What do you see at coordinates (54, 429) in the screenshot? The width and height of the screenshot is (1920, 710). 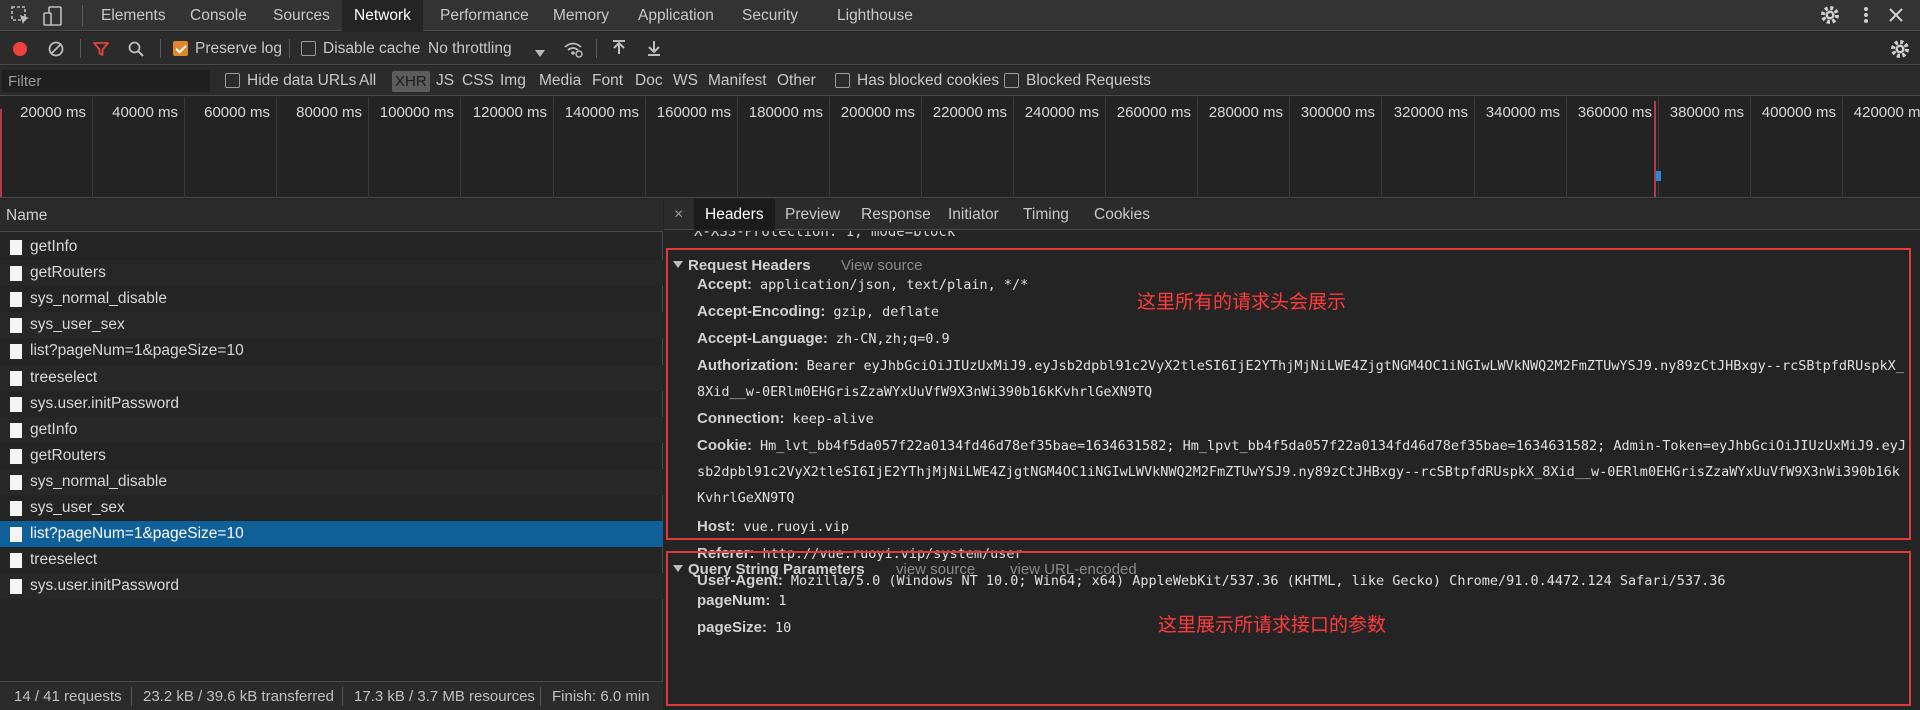 I see `request-name: getInfo` at bounding box center [54, 429].